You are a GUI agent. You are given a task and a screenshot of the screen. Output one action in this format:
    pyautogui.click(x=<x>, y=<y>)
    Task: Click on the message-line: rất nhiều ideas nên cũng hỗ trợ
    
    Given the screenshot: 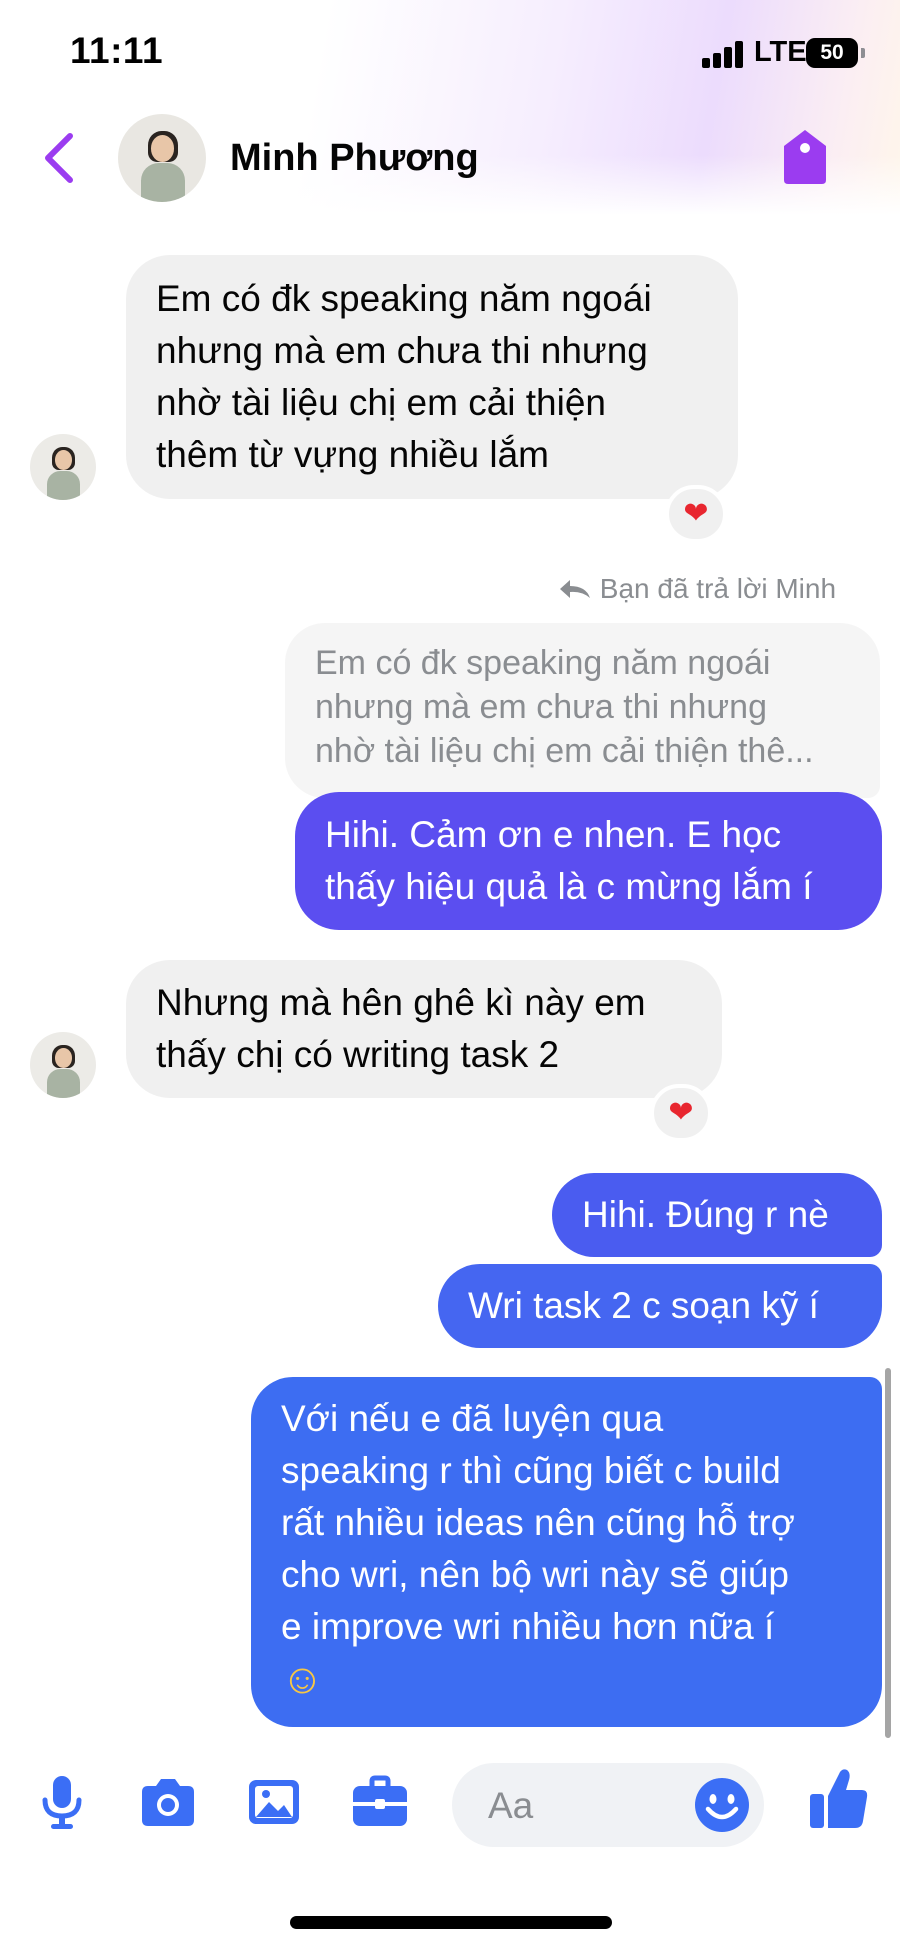 What is the action you would take?
    pyautogui.click(x=538, y=1522)
    